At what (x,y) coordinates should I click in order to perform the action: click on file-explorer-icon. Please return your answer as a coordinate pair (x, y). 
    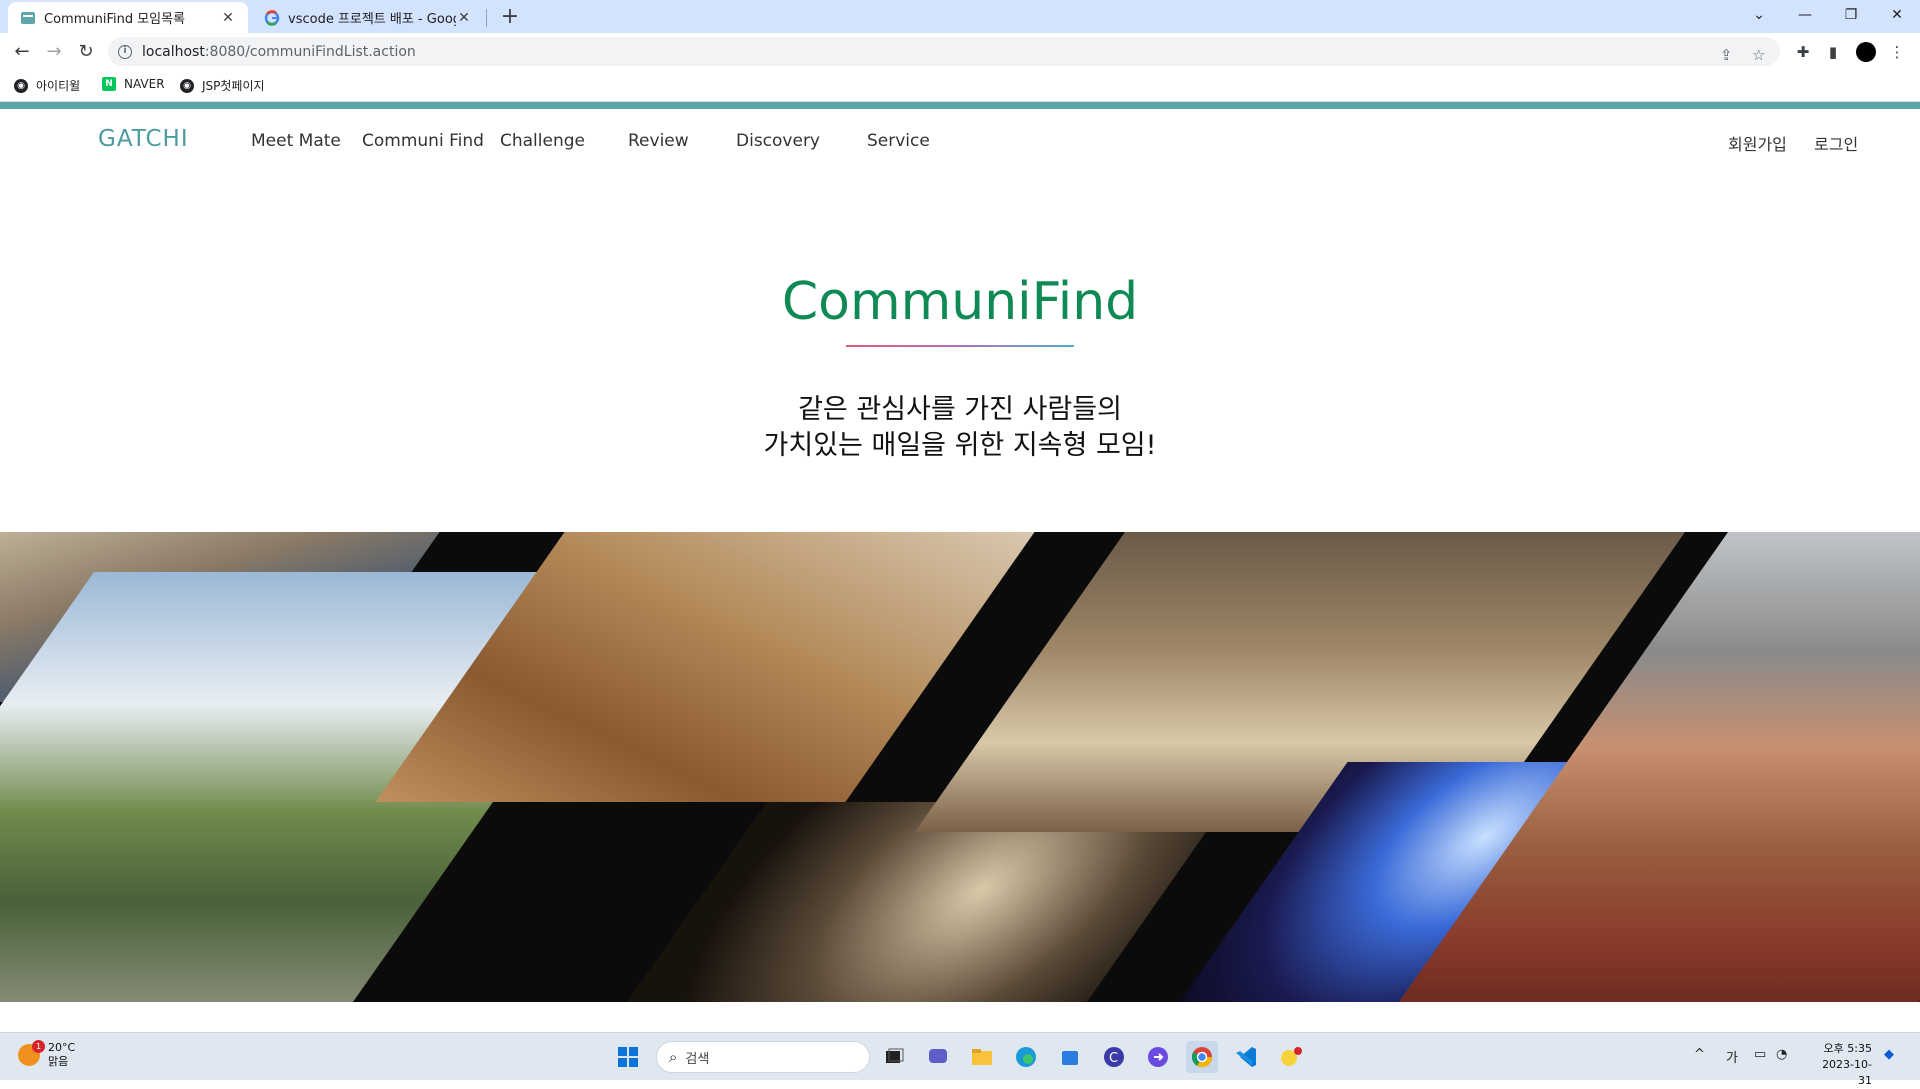
    Looking at the image, I should click on (982, 1057).